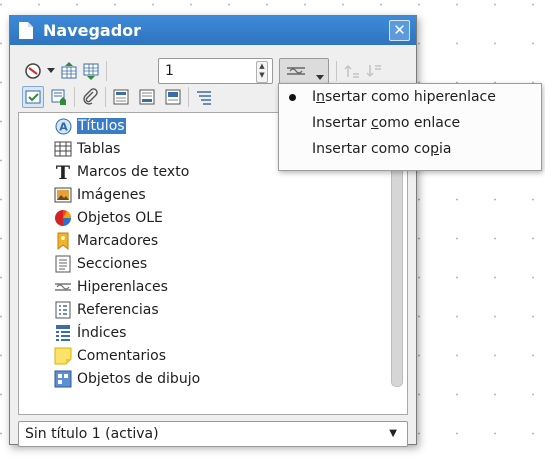  Describe the element at coordinates (386, 123) in the screenshot. I see `menu-item-insert-link: Insertar como enlace` at that location.